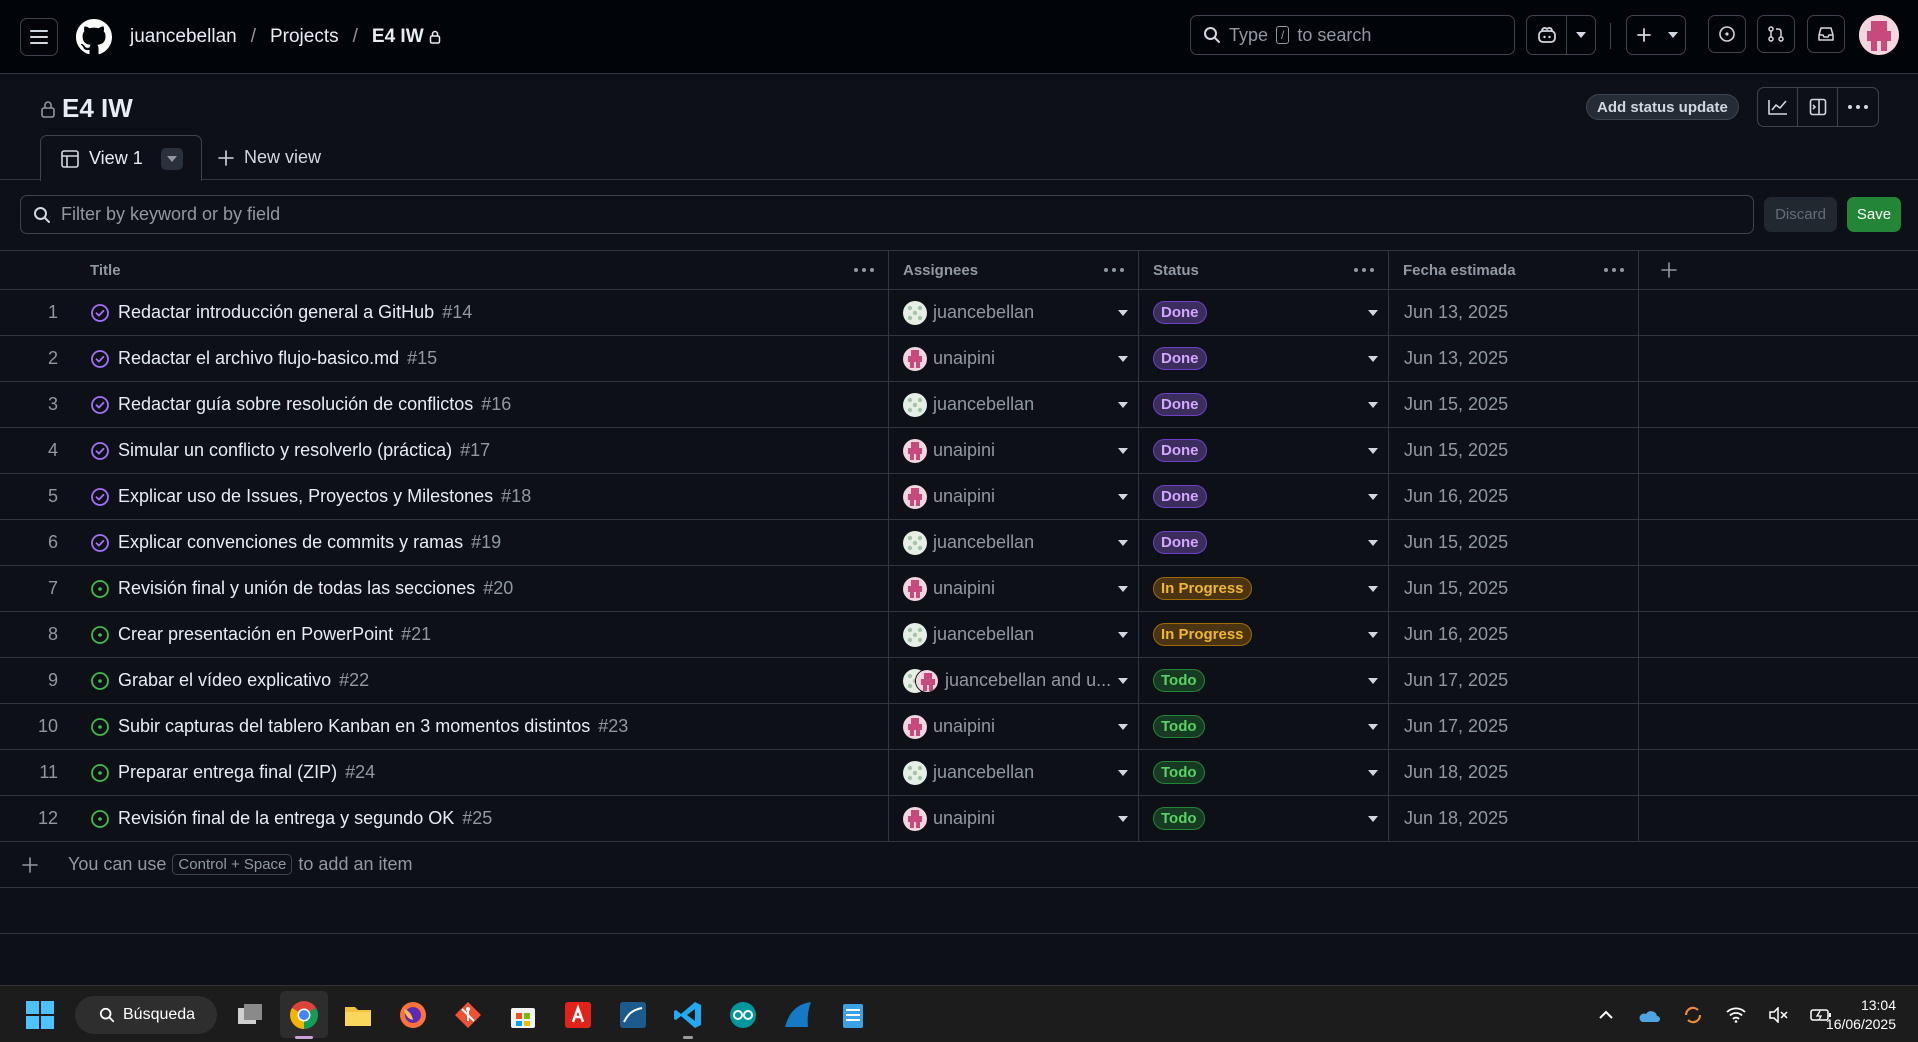 The image size is (1918, 1042). What do you see at coordinates (1547, 35) in the screenshot?
I see `copilot-icon` at bounding box center [1547, 35].